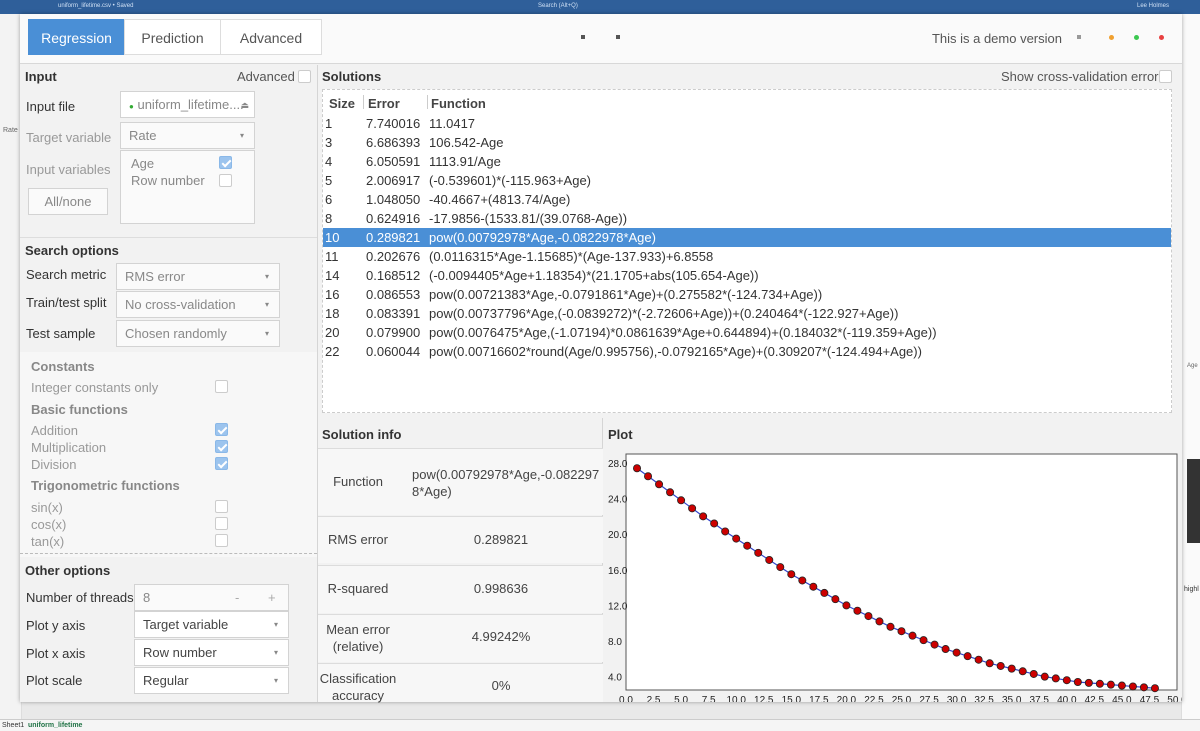  Describe the element at coordinates (13, 725) in the screenshot. I see `sheet-tab: Sheet1` at that location.